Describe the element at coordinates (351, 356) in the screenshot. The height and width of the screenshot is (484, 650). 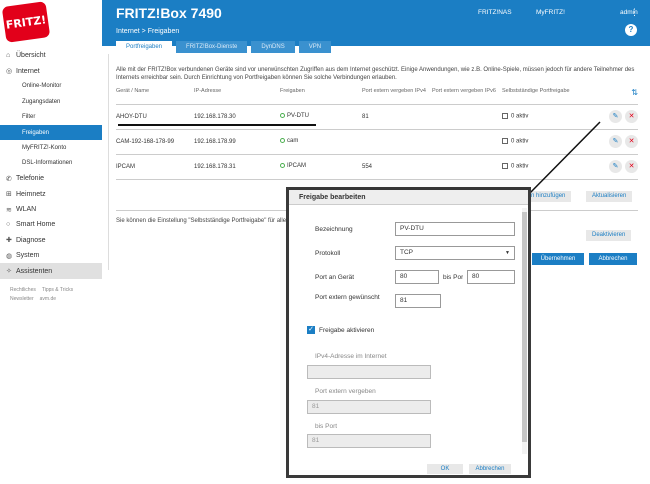
I see `ipv4-label: IPv4-Adresse im Internet` at that location.